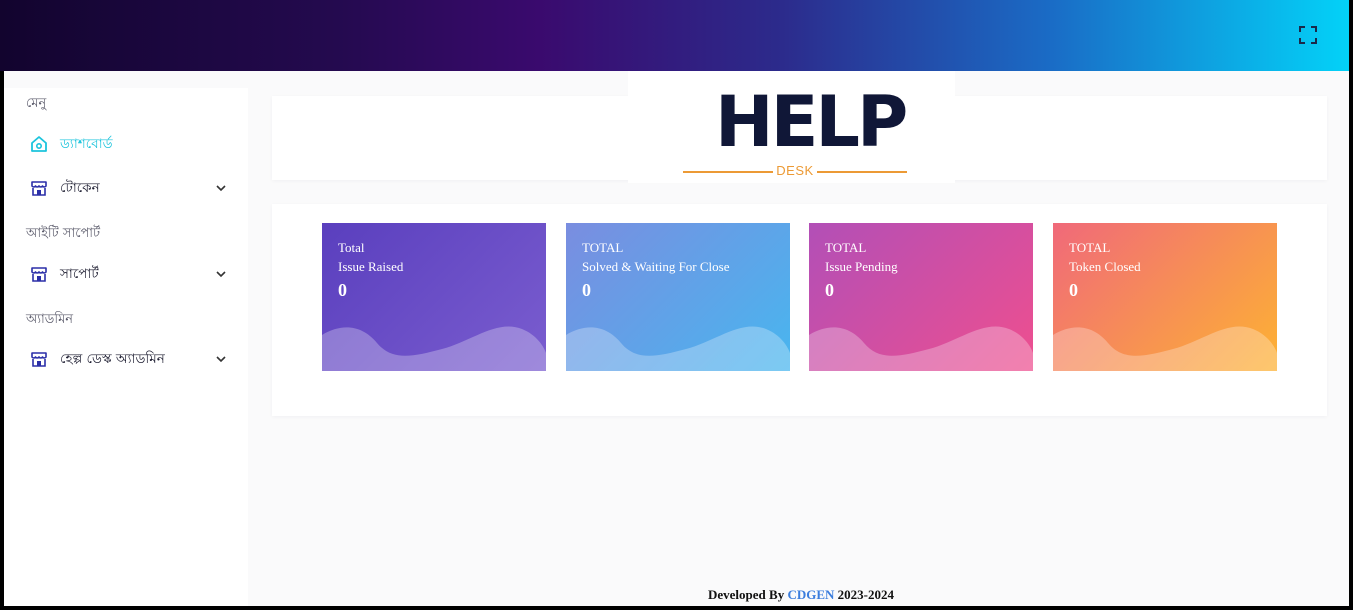  What do you see at coordinates (1308, 35) in the screenshot?
I see `fullscreen-icon` at bounding box center [1308, 35].